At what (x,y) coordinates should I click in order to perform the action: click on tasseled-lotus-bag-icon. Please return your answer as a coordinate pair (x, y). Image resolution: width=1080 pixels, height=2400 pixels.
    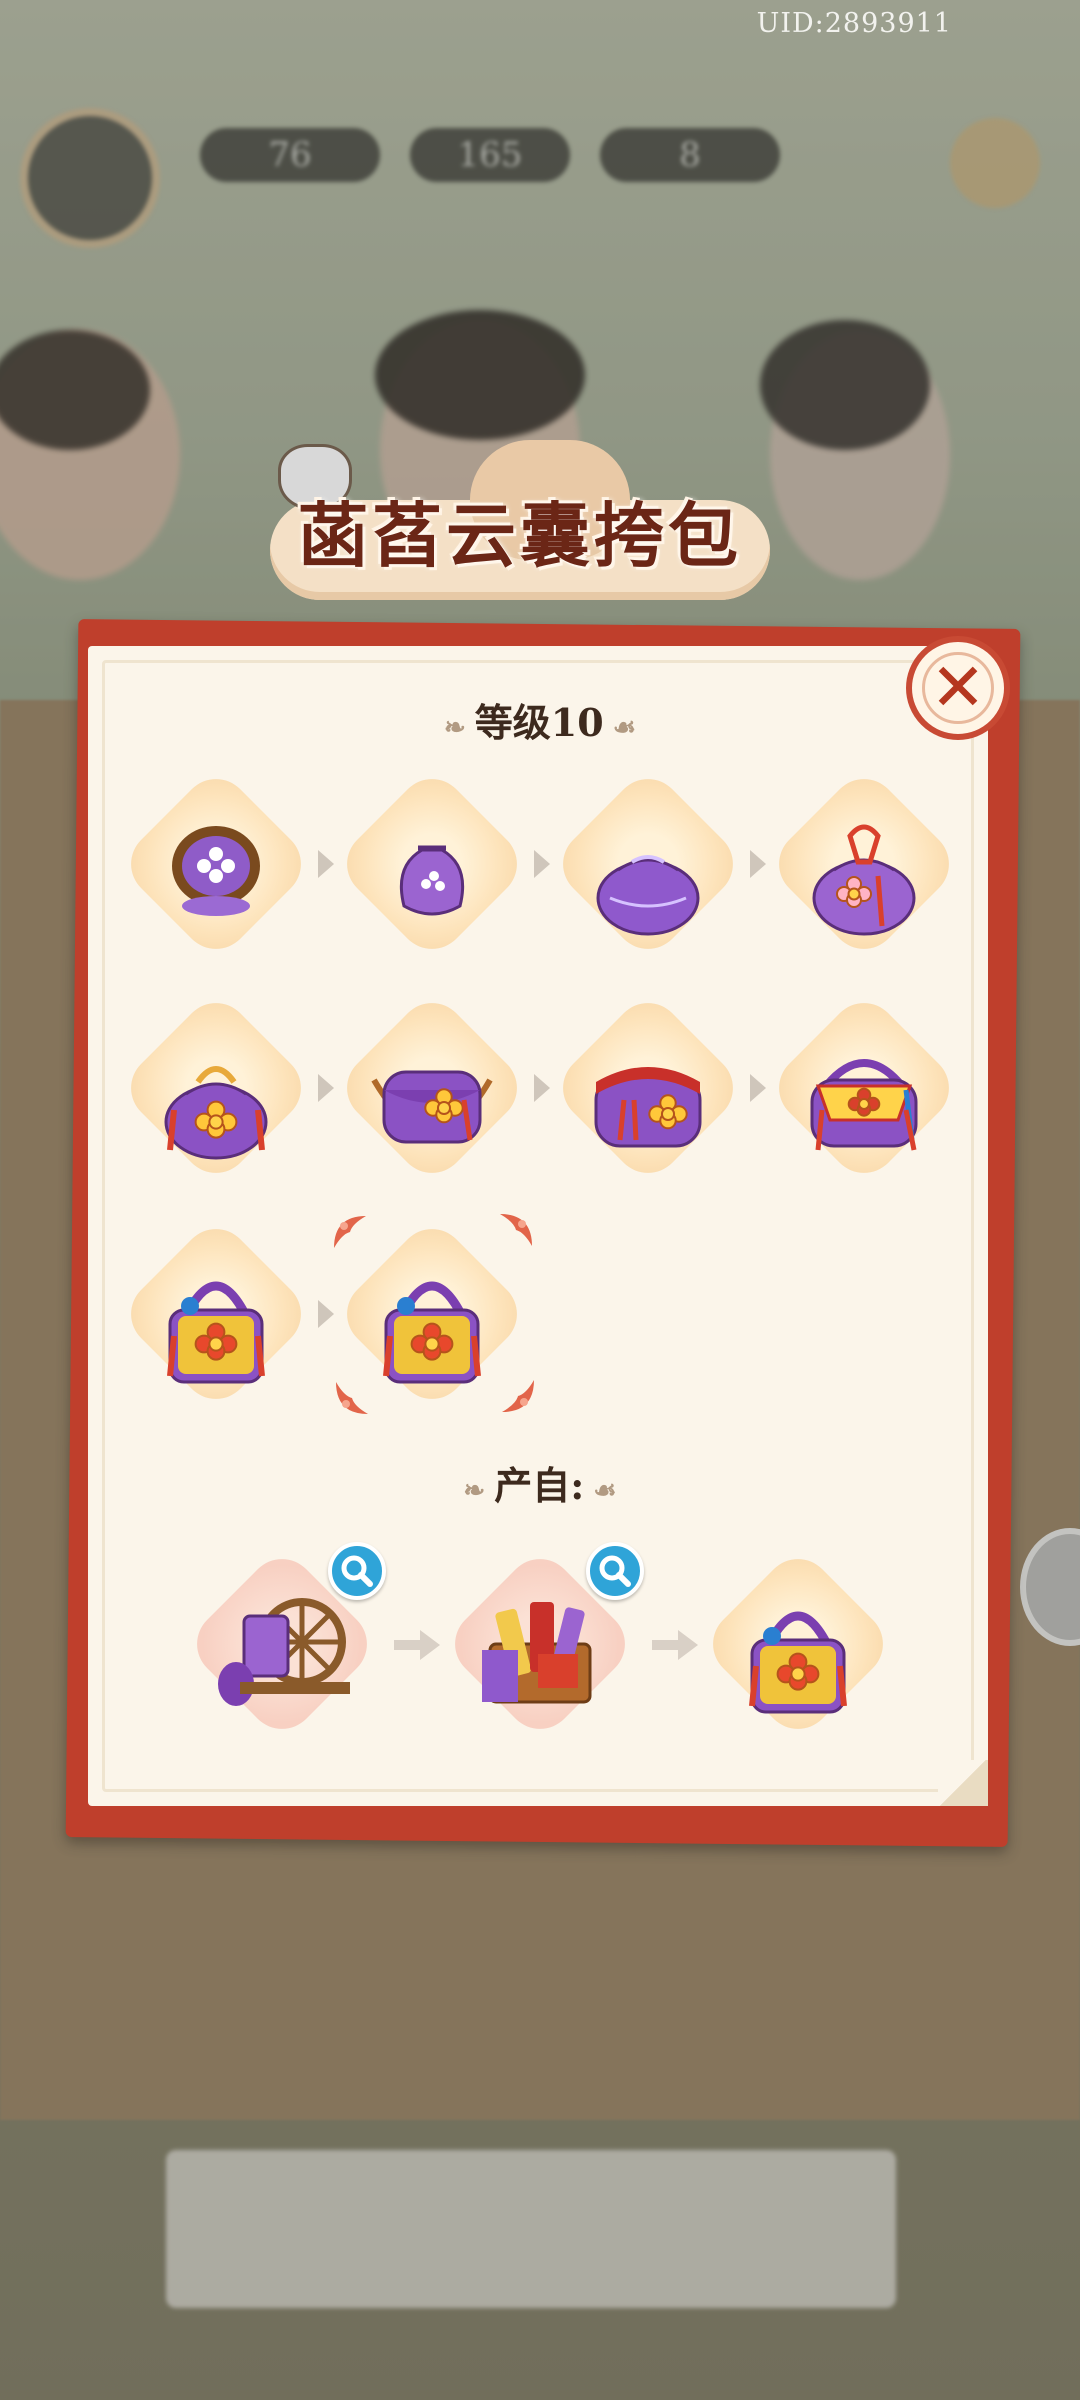
    Looking at the image, I should click on (864, 1105).